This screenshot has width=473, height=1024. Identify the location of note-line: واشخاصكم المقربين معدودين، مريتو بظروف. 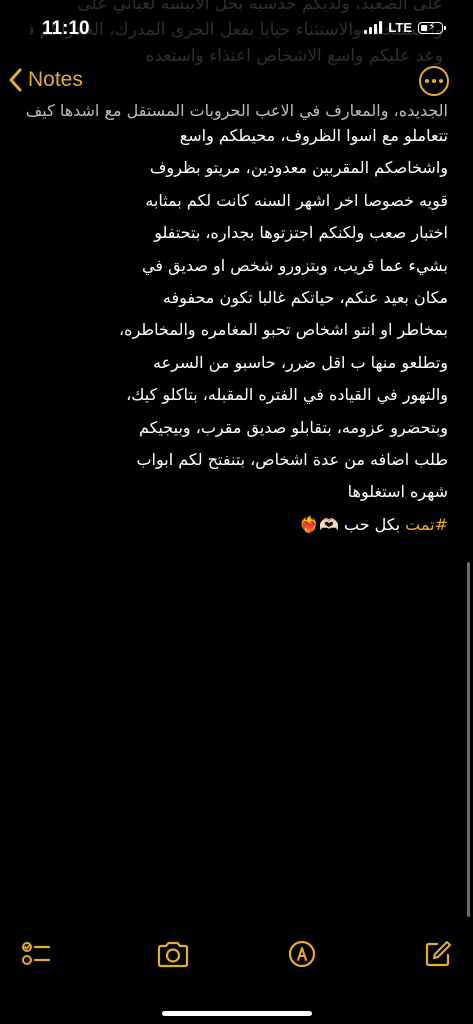
(298, 168).